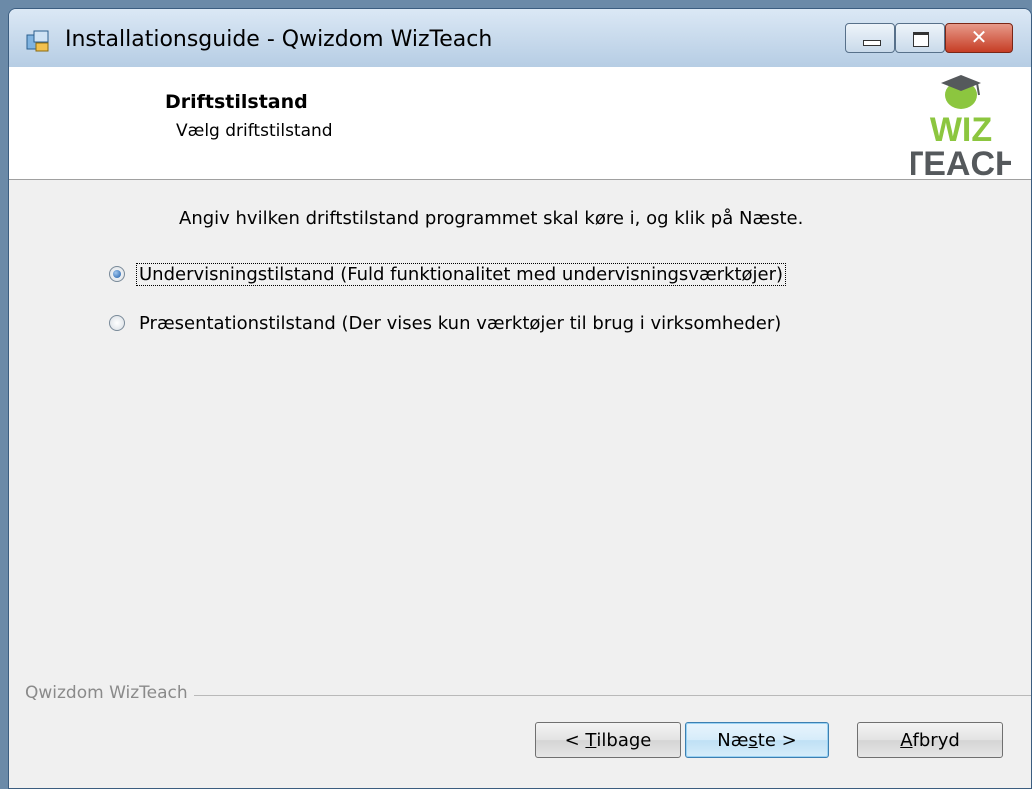 The height and width of the screenshot is (789, 1032). Describe the element at coordinates (520, 38) in the screenshot. I see `title-bar: Installationsguide - Qwizdom WizTeach ✕` at that location.